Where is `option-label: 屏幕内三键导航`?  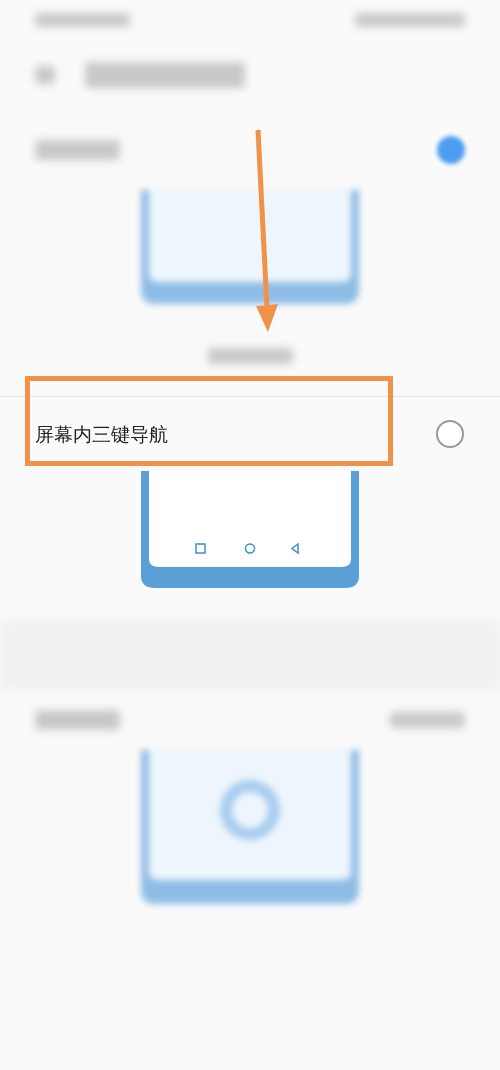
option-label: 屏幕内三键导航 is located at coordinates (101, 434).